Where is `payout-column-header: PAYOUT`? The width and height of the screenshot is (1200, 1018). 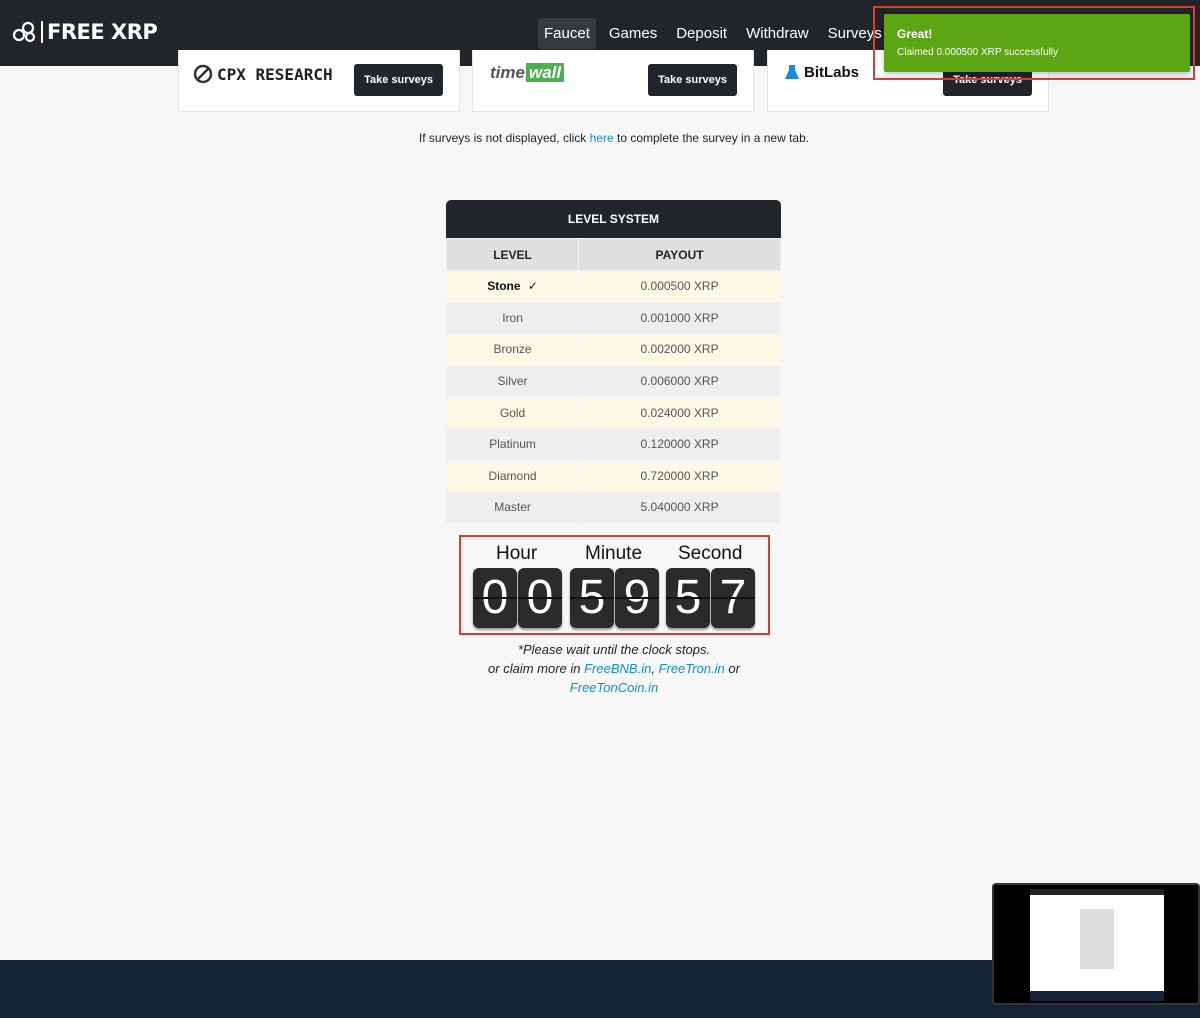
payout-column-header: PAYOUT is located at coordinates (679, 254).